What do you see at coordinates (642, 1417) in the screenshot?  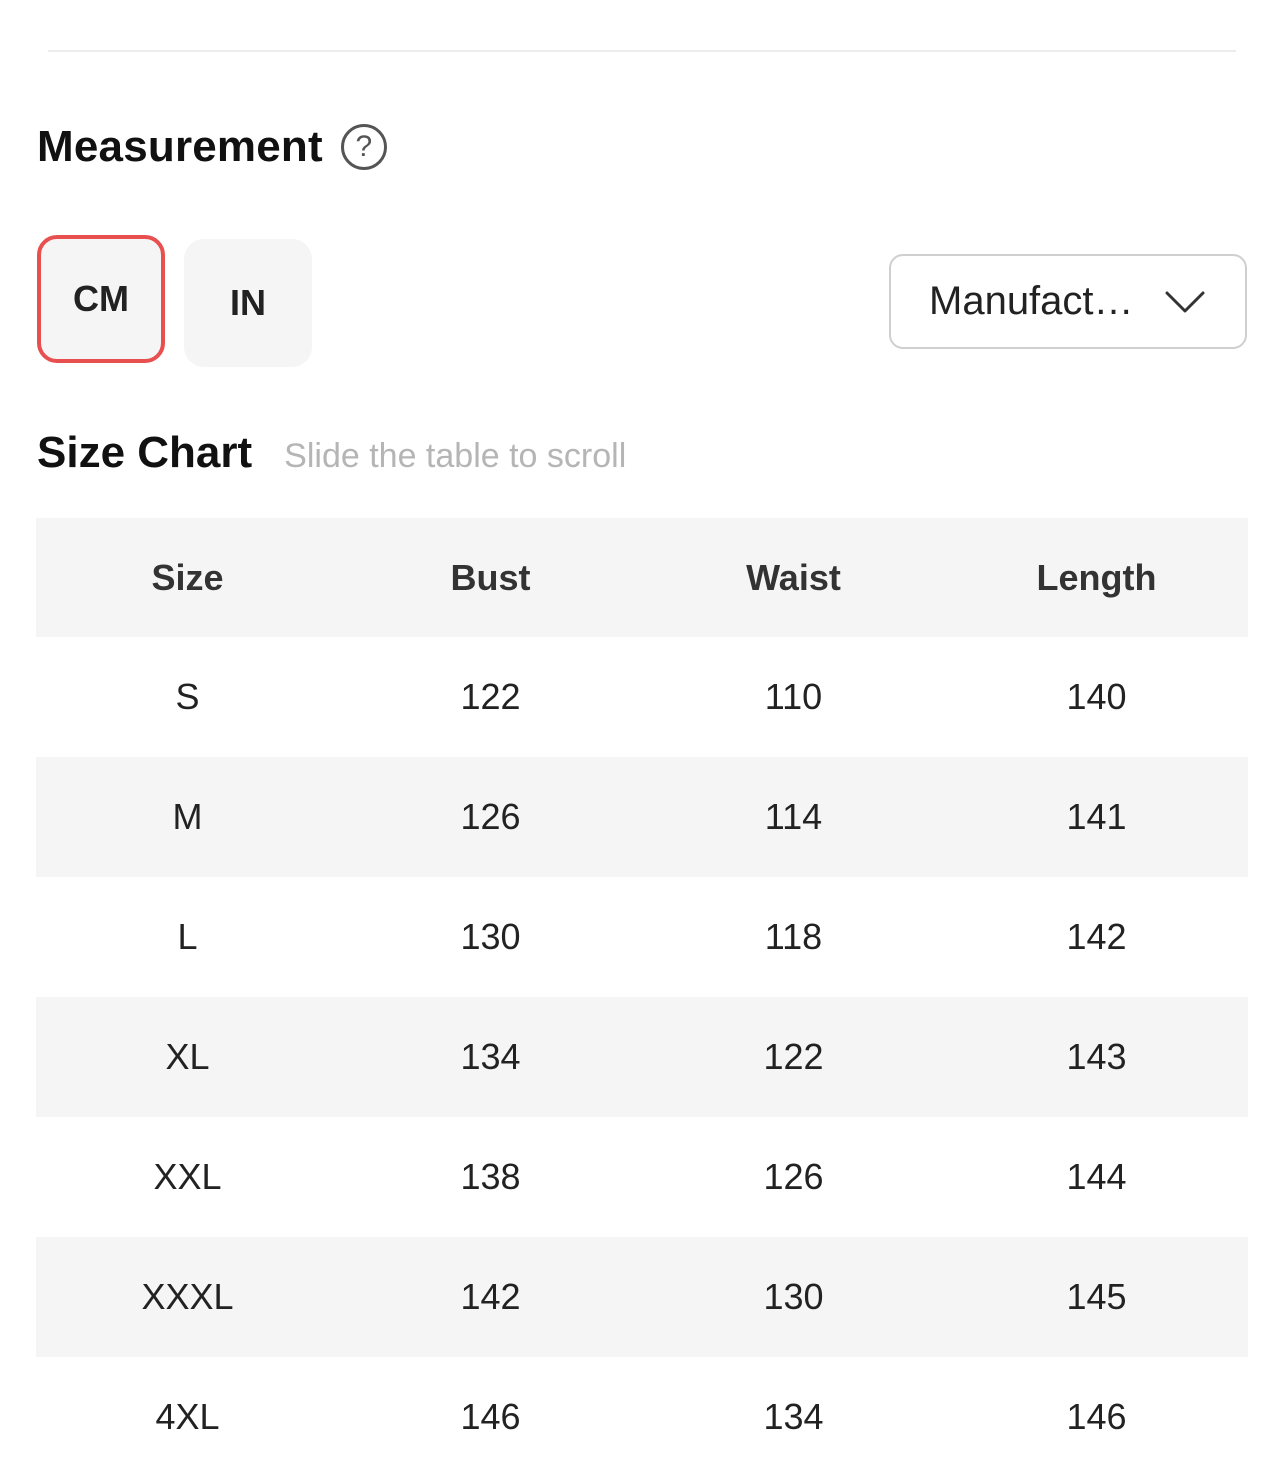 I see `table-row: 4XL 146 134 146` at bounding box center [642, 1417].